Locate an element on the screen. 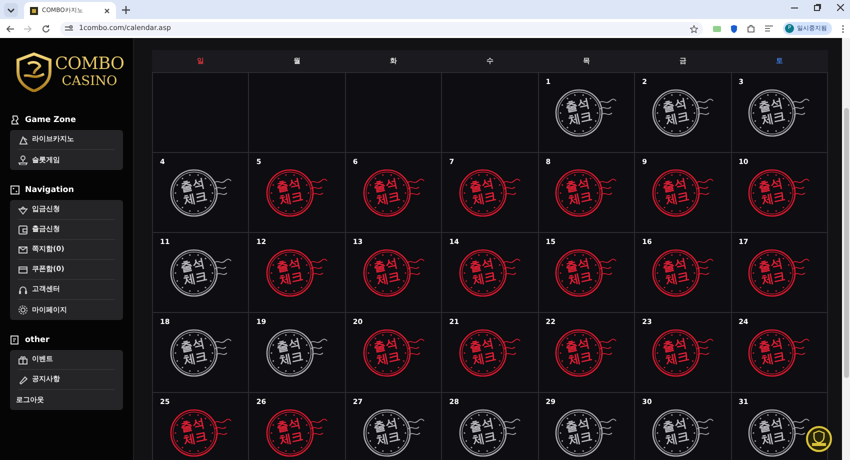 This screenshot has height=460, width=850. diamond-icon is located at coordinates (23, 209).